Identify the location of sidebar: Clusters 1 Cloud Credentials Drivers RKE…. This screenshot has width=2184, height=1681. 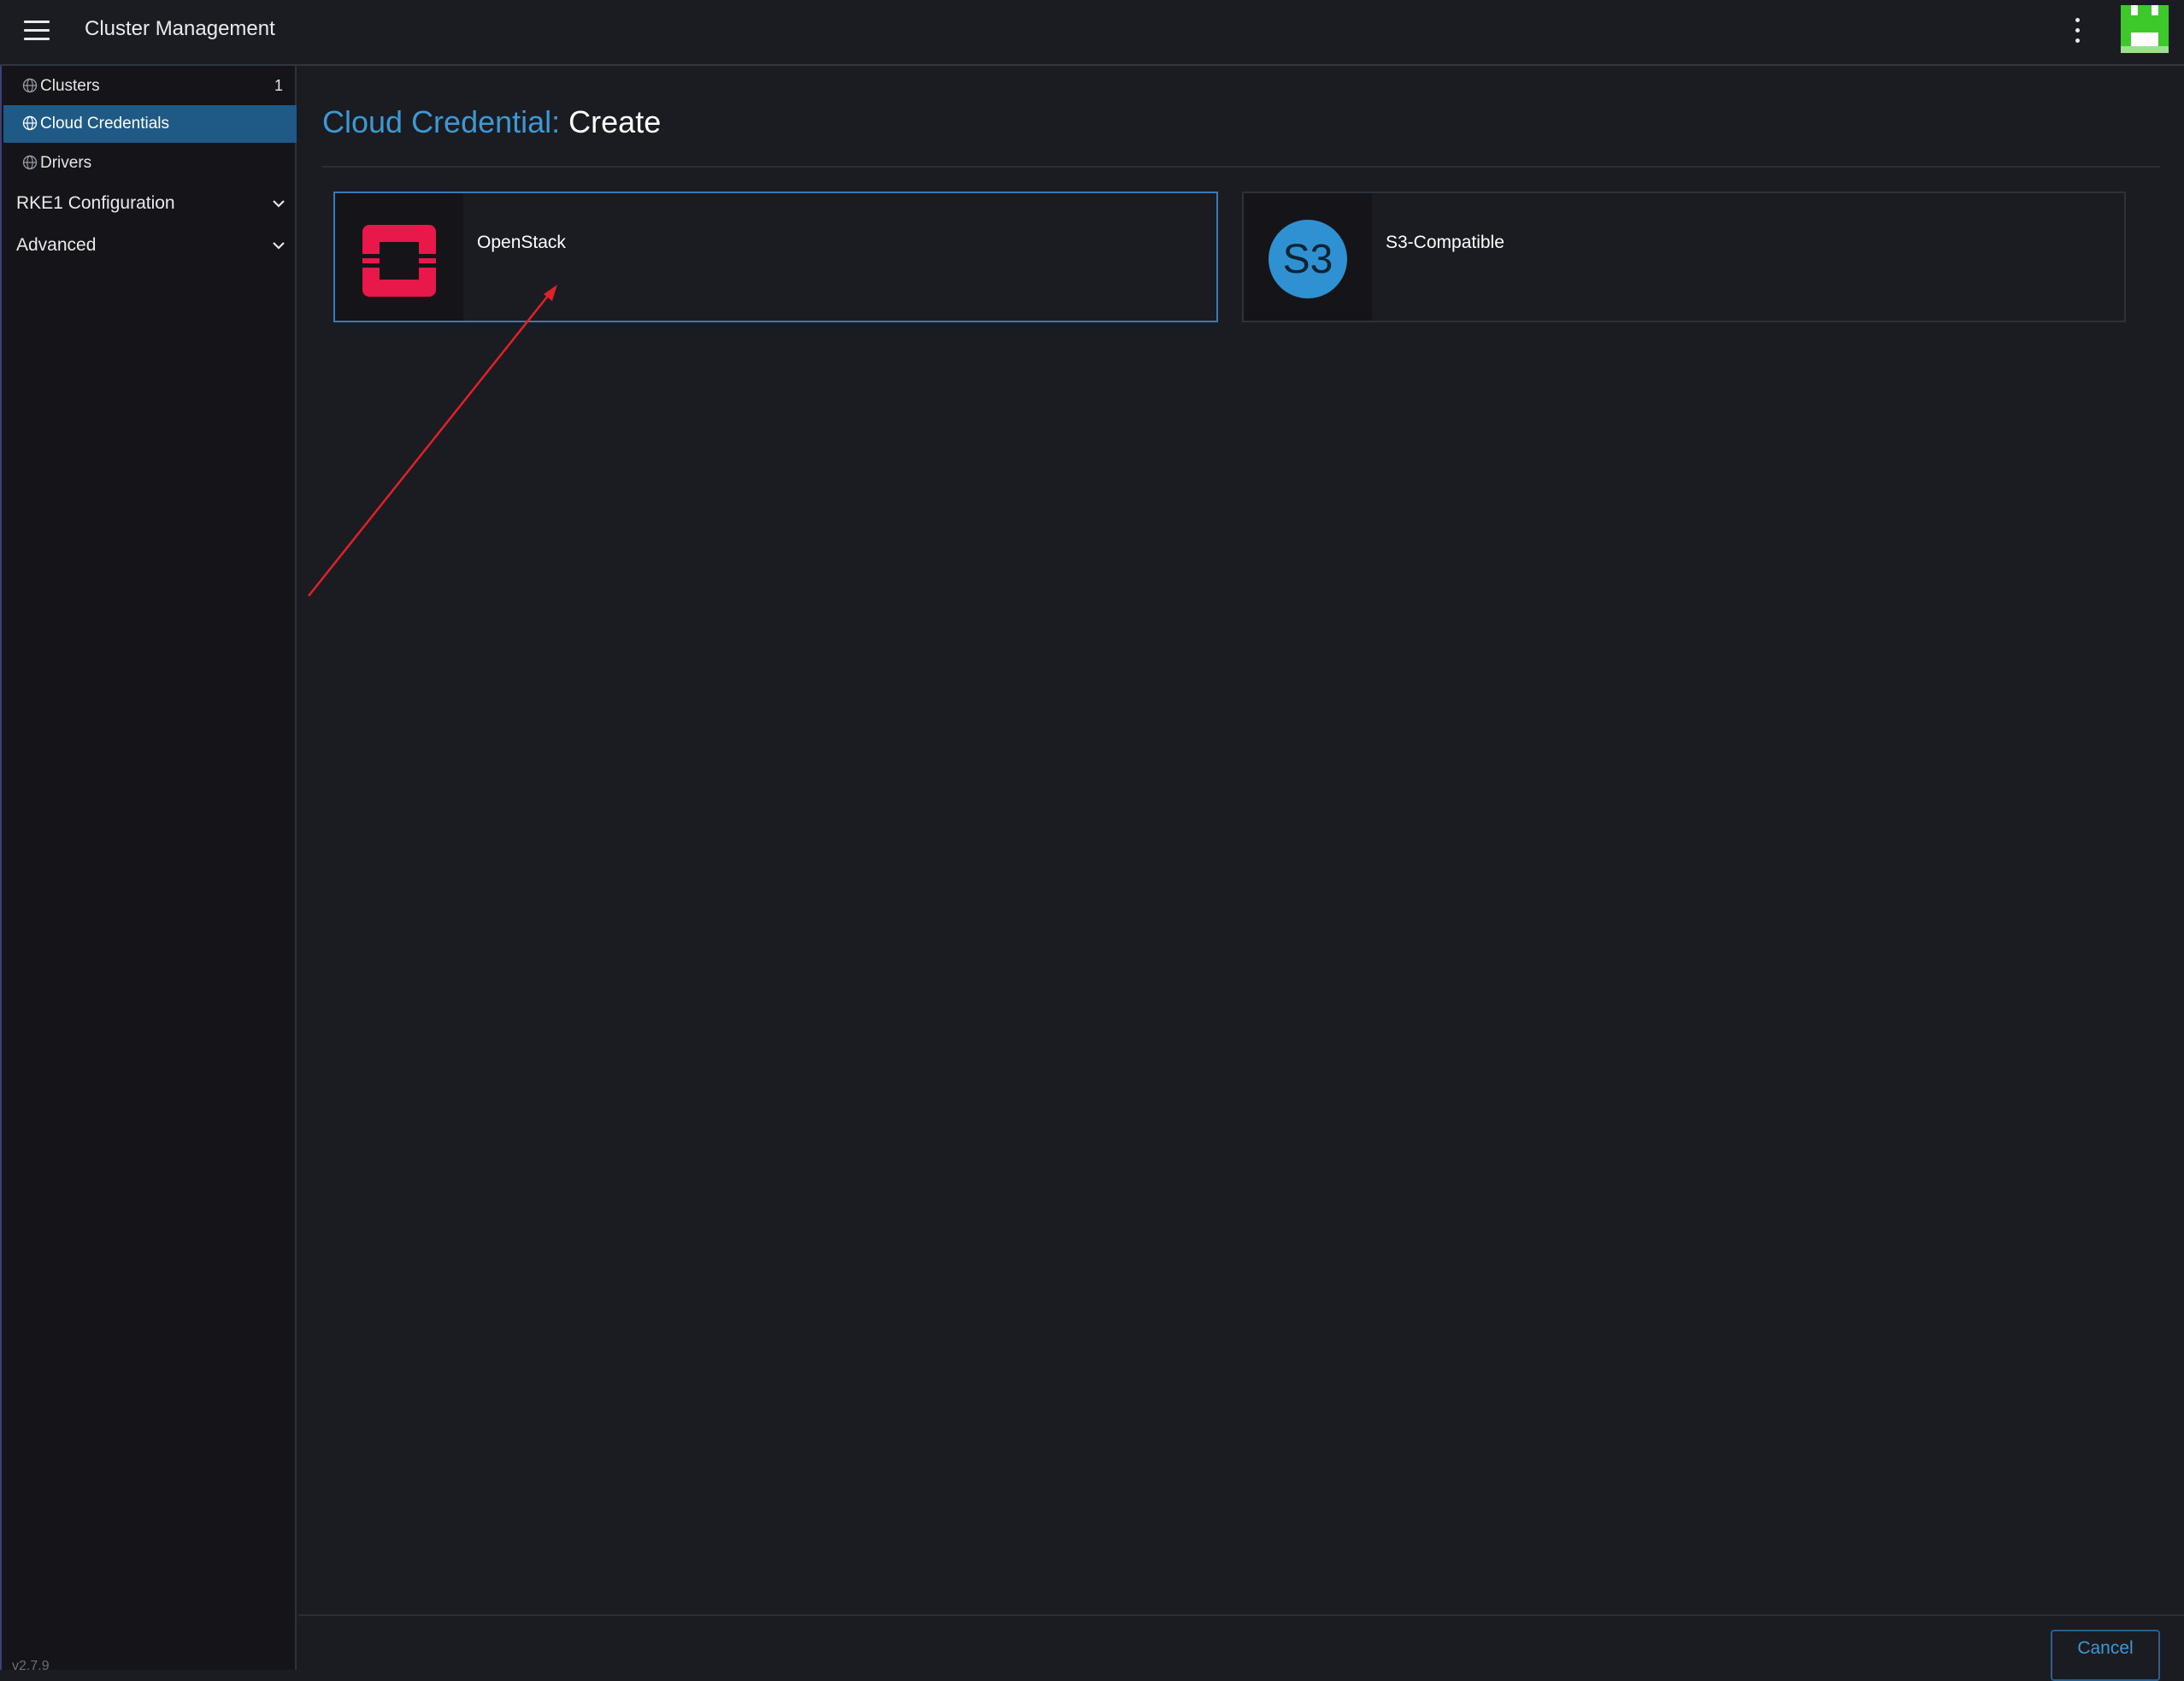
(149, 868).